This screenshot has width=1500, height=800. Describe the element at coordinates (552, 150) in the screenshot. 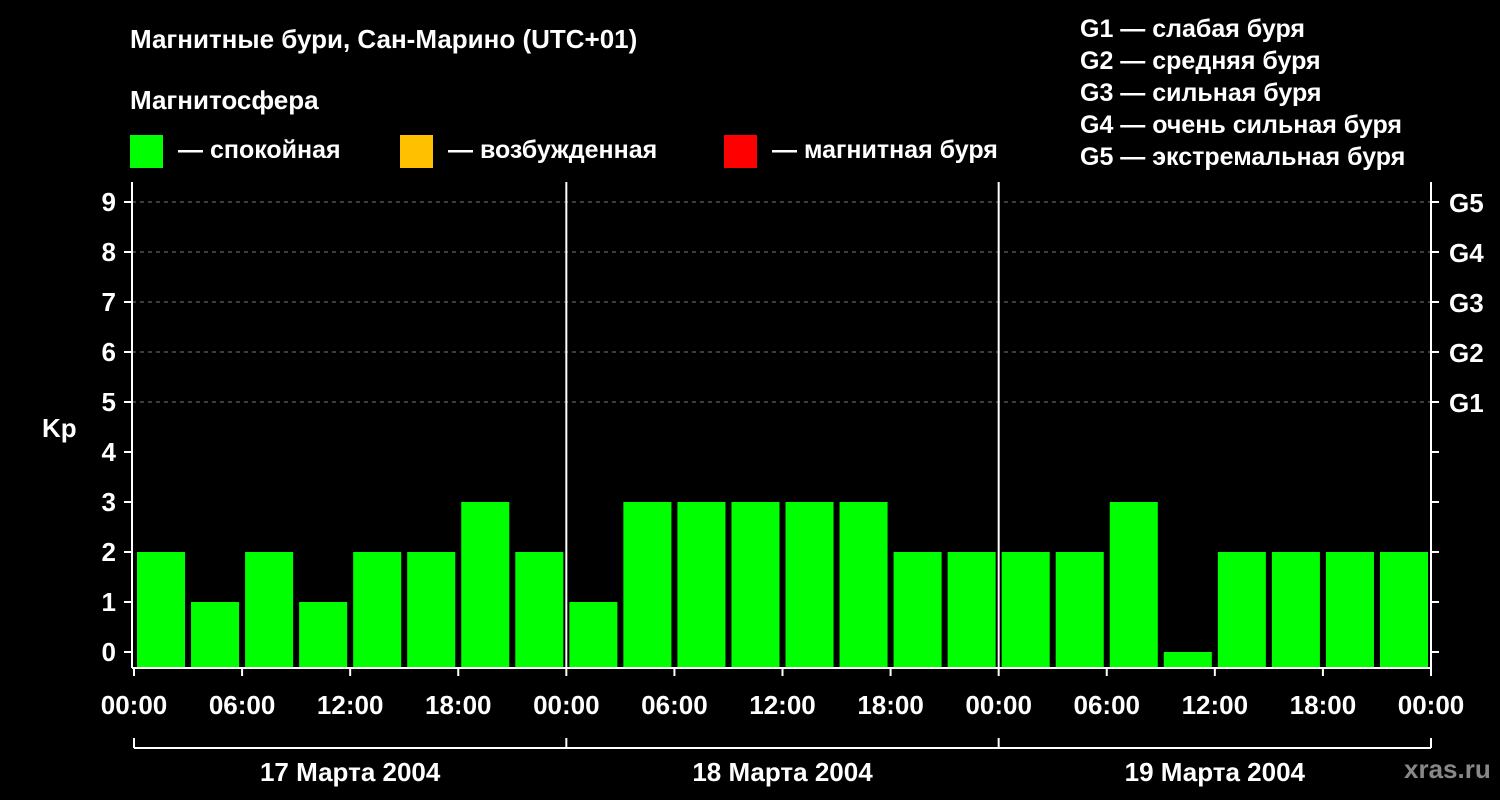

I see `legend-label-disturbed: — возбужденная` at that location.